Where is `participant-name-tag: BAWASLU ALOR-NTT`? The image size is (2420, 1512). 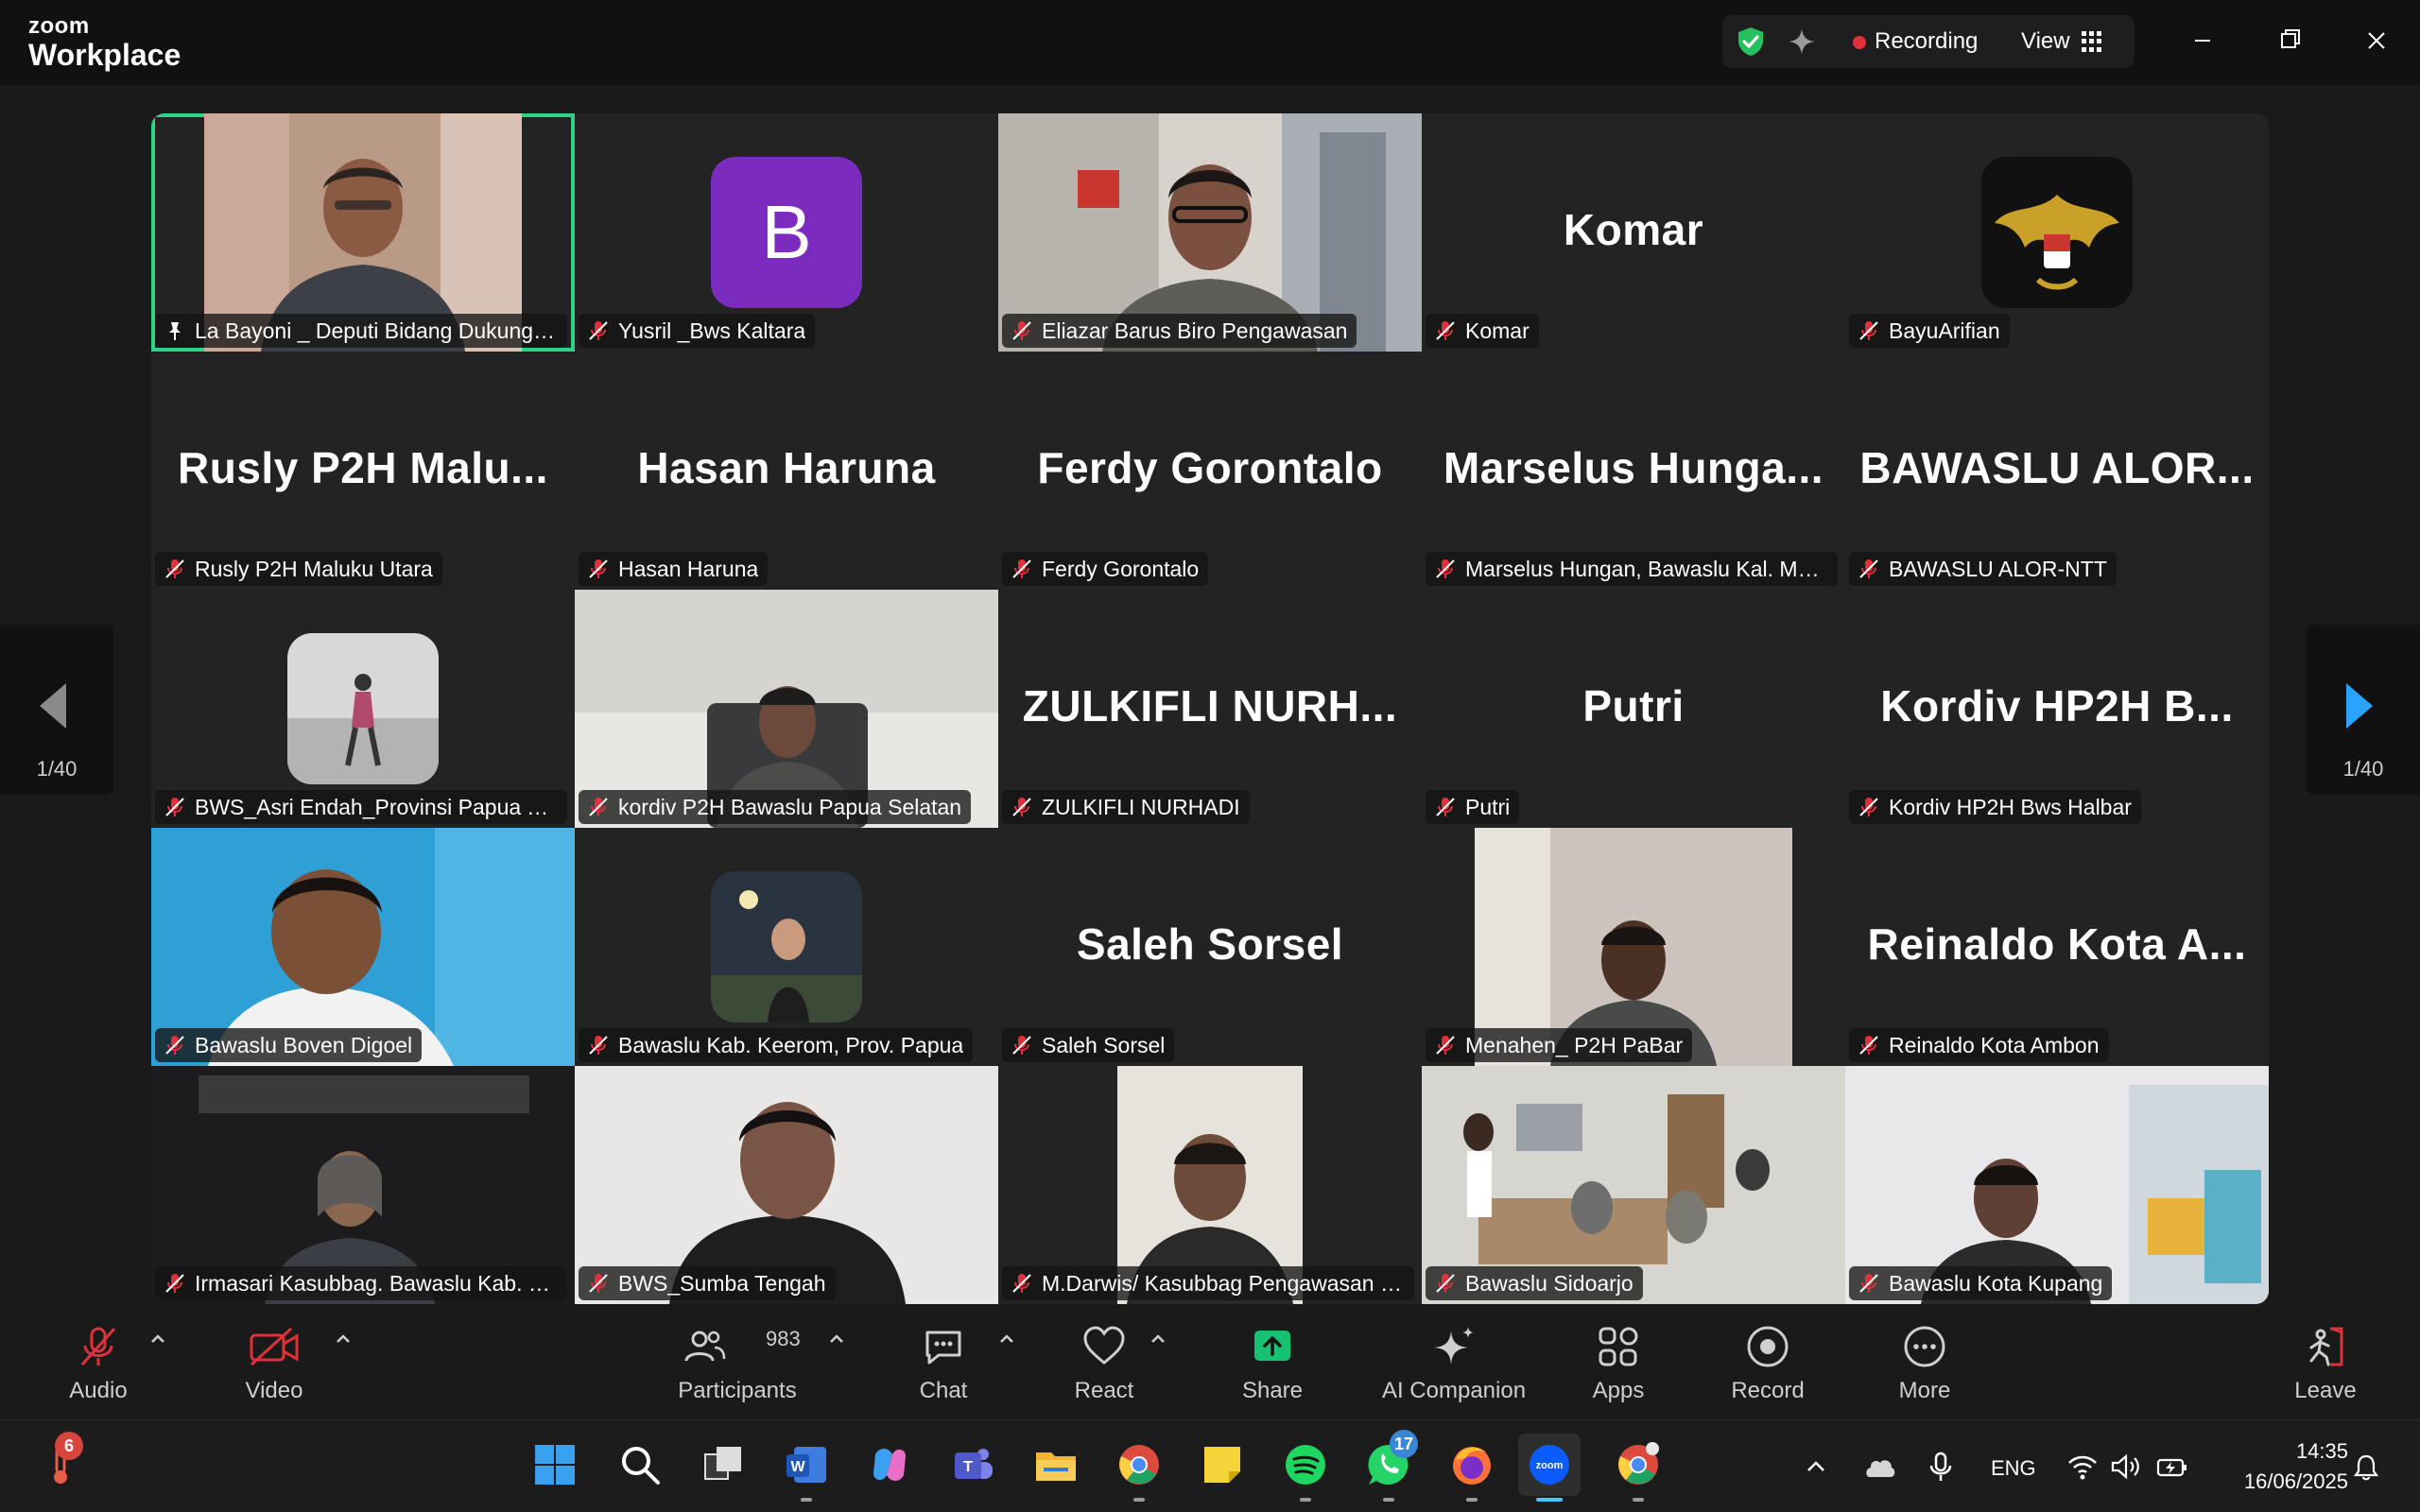
participant-name-tag: BAWASLU ALOR-NTT is located at coordinates (1983, 569).